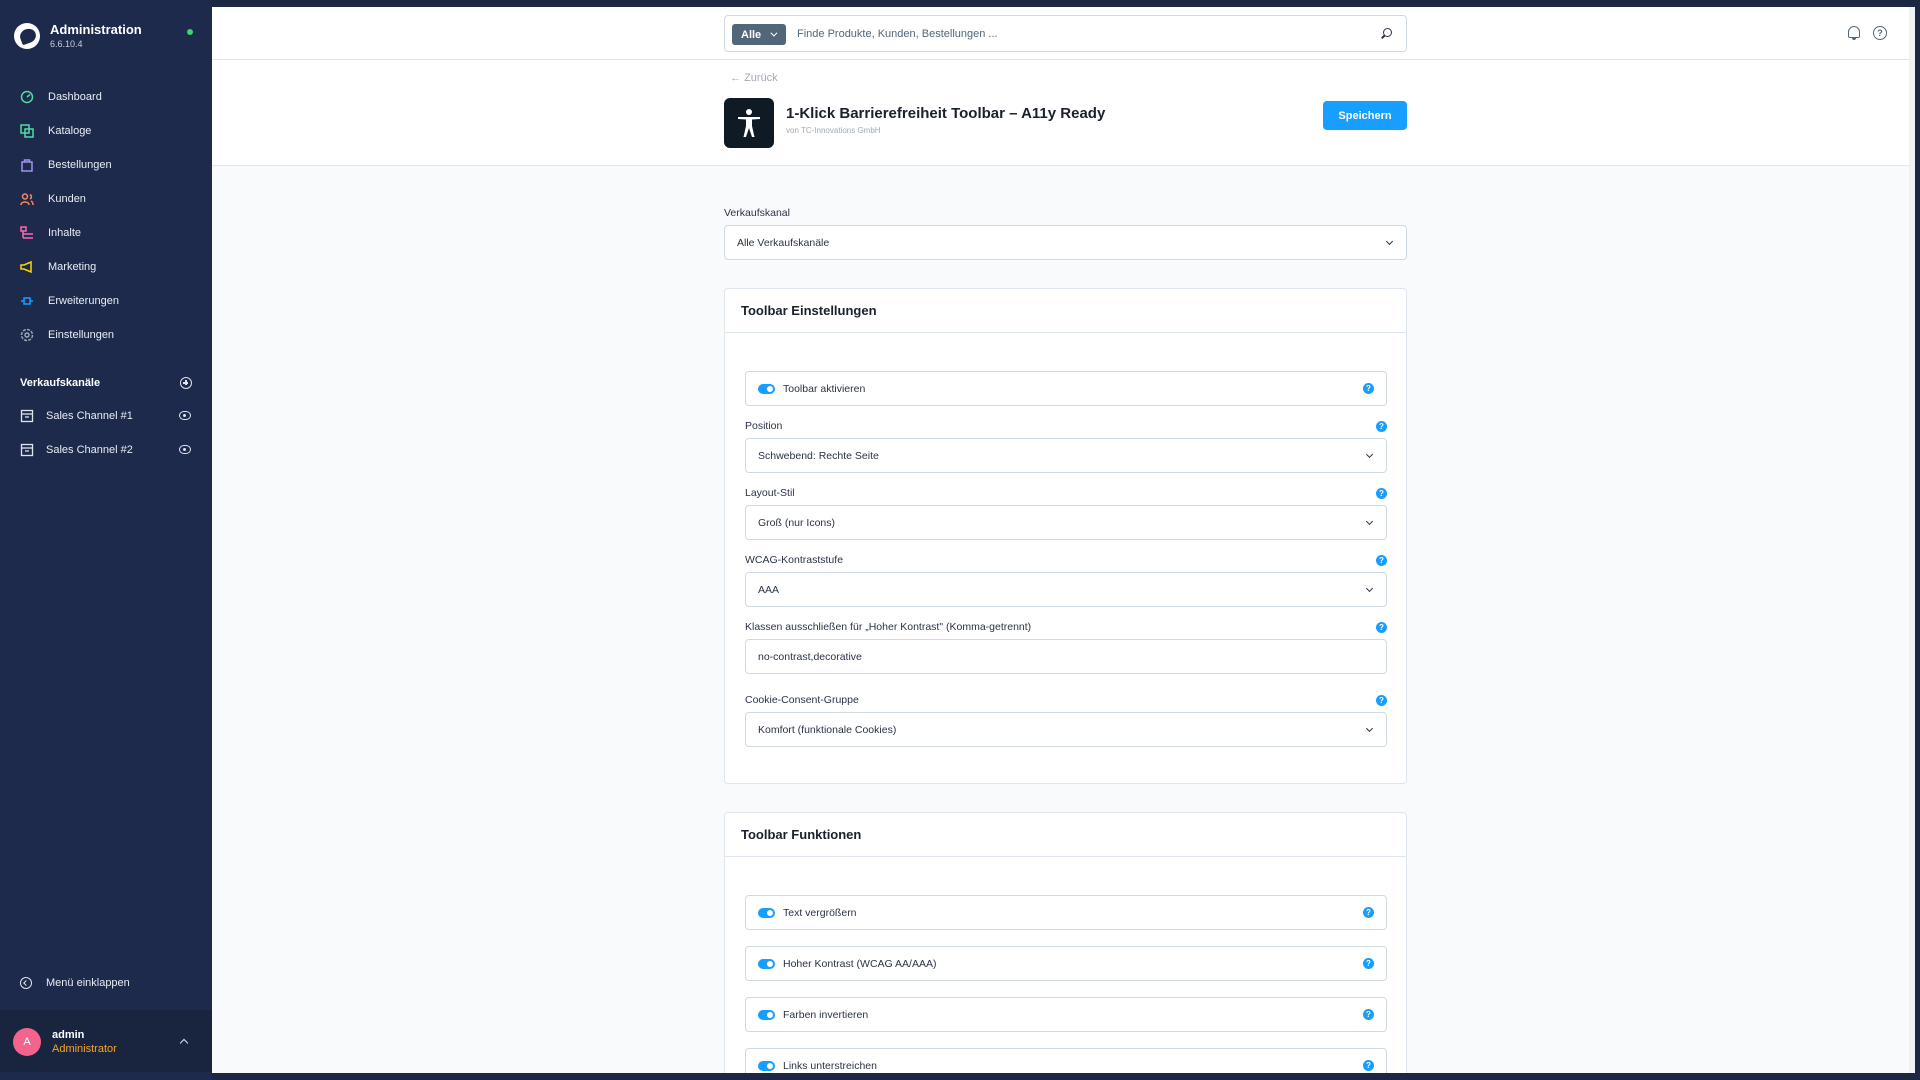 The height and width of the screenshot is (1080, 1920). I want to click on position-field: Position ? Schwebend: Rechte Seite, so click(1066, 446).